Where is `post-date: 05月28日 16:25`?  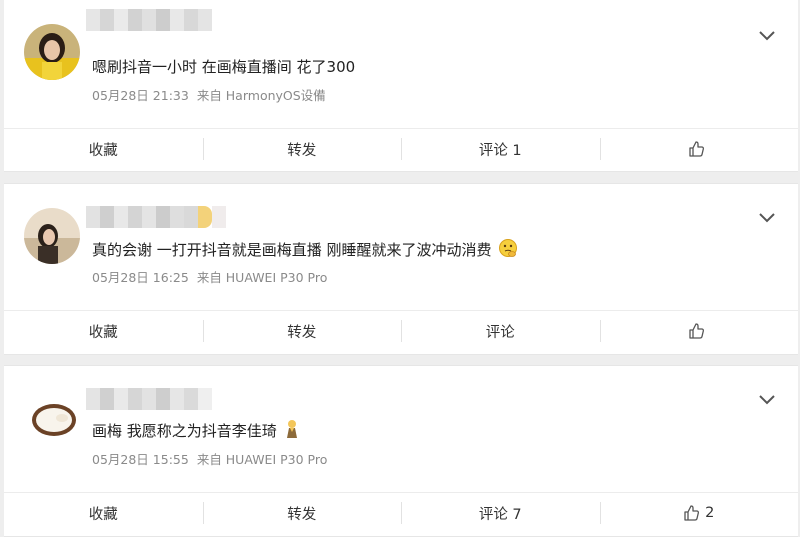 post-date: 05月28日 16:25 is located at coordinates (140, 277).